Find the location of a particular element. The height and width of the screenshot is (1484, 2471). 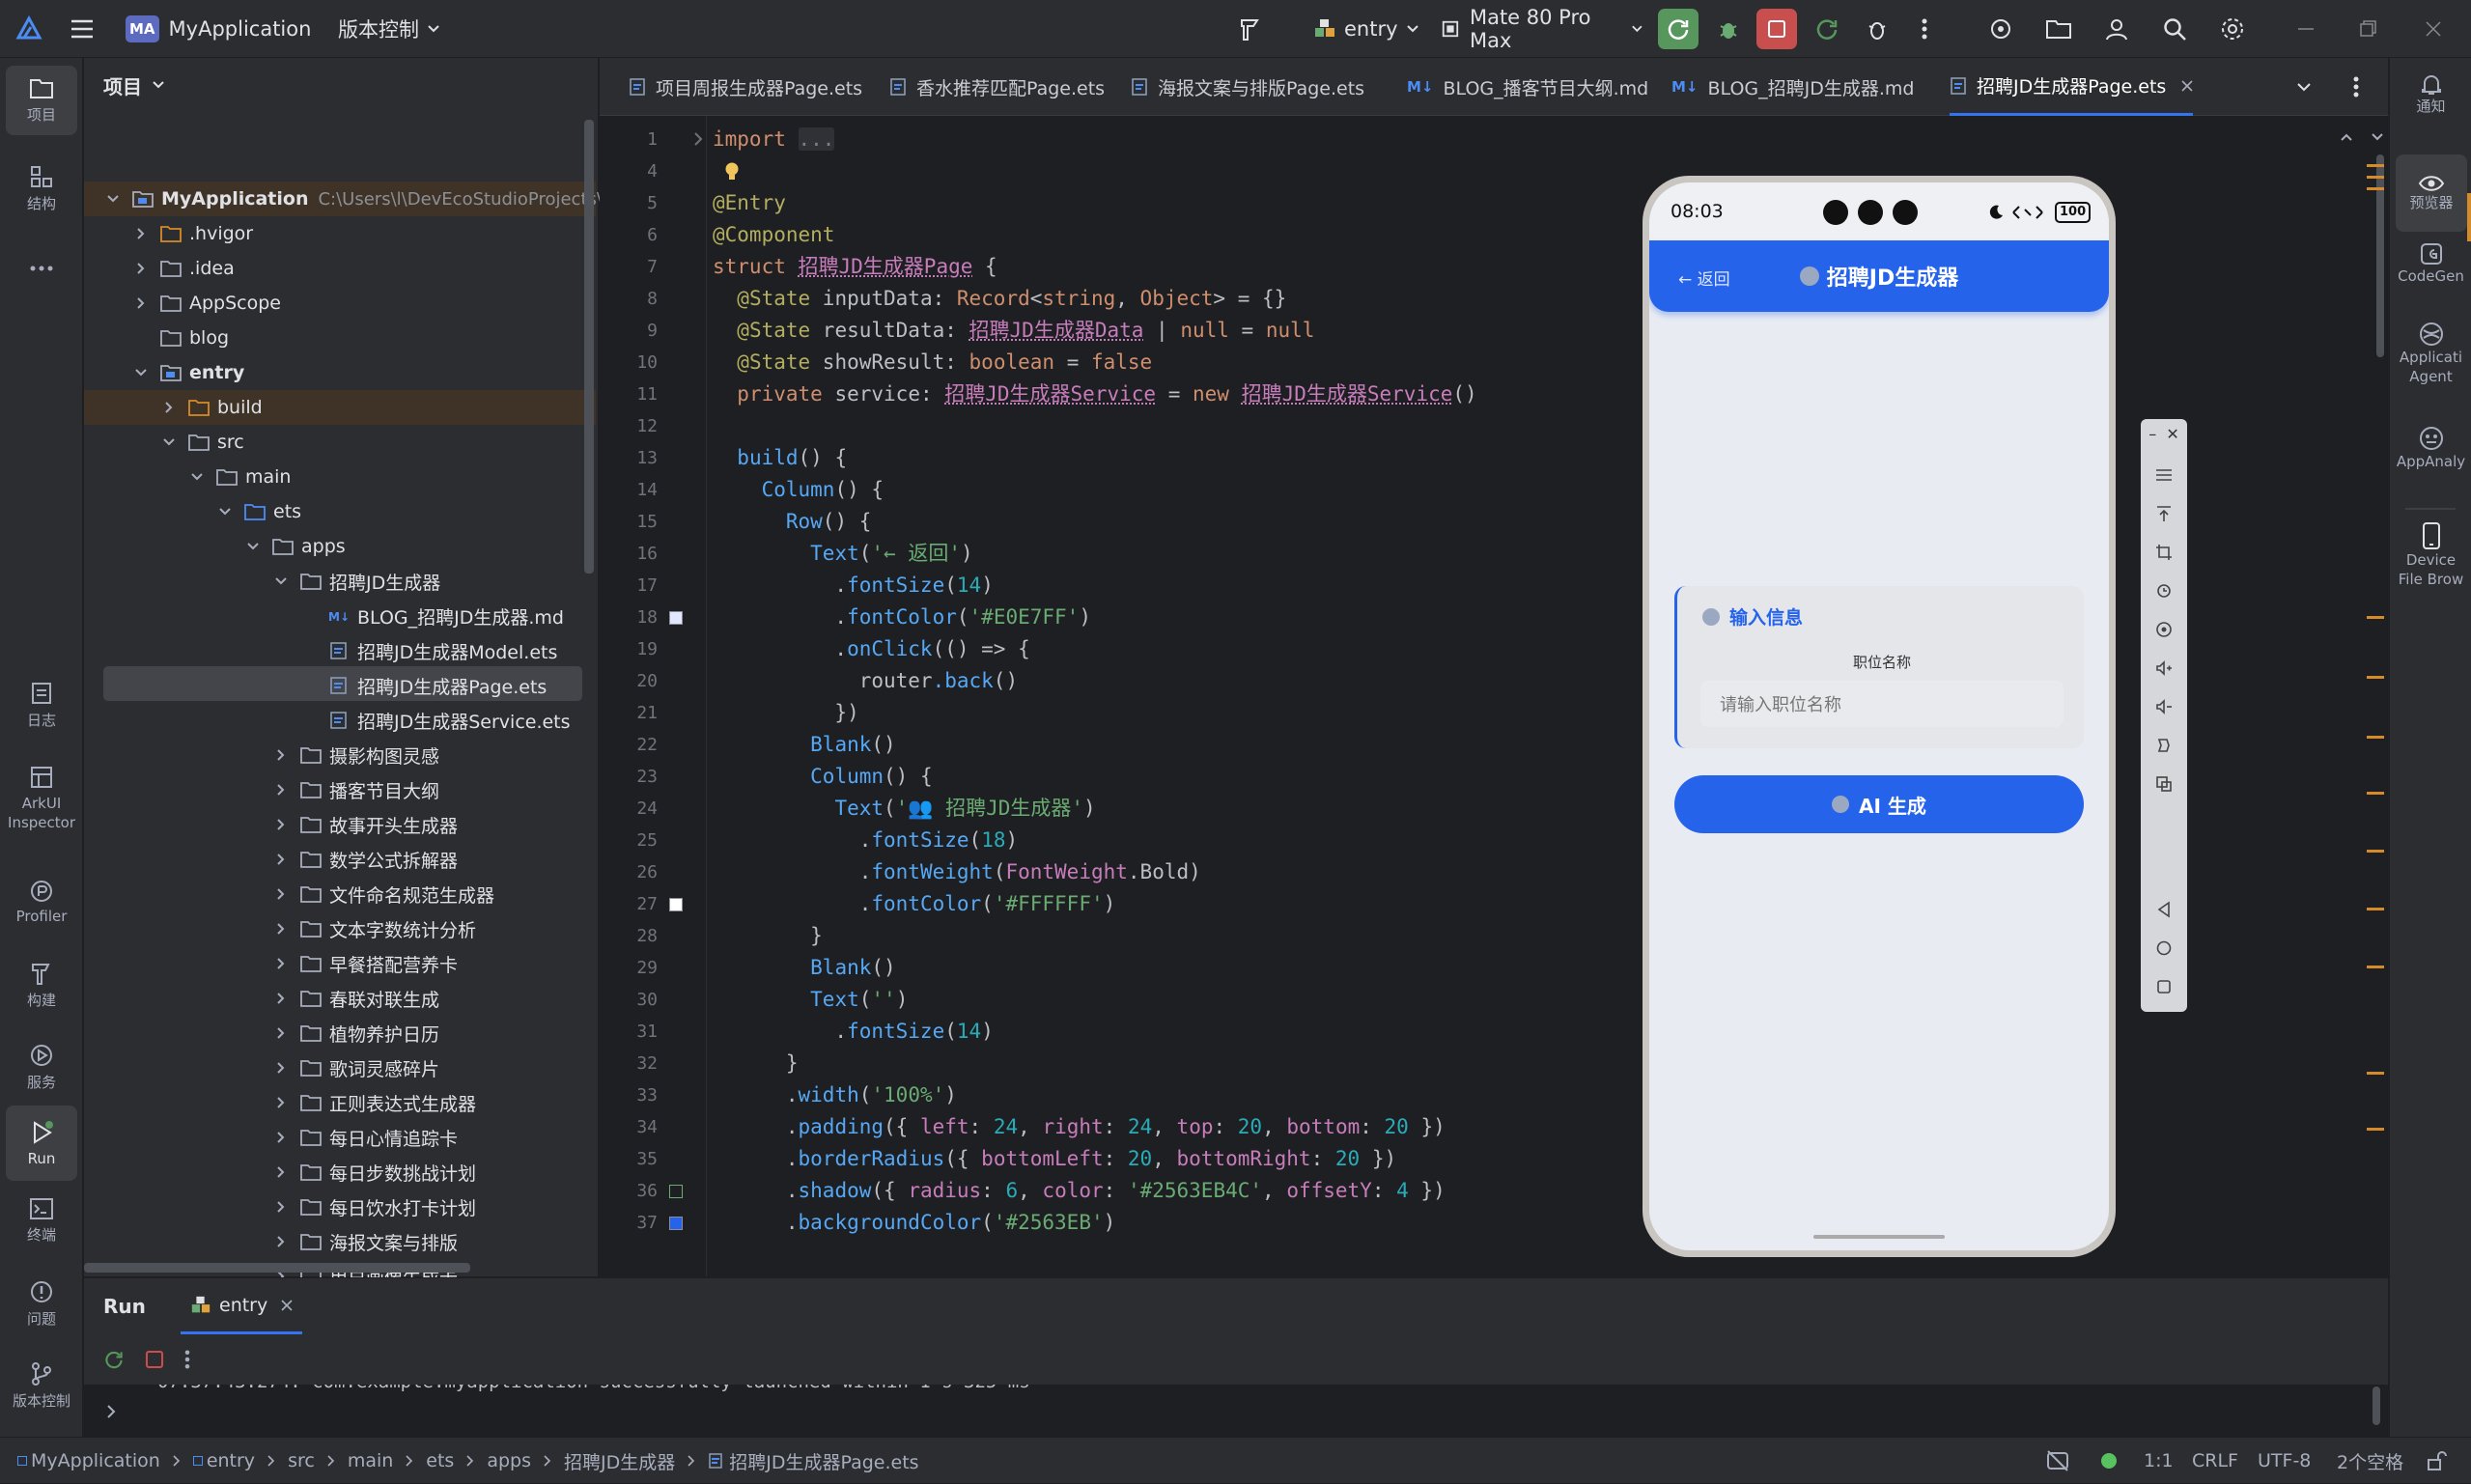

code-line: Text('') is located at coordinates (810, 1000).